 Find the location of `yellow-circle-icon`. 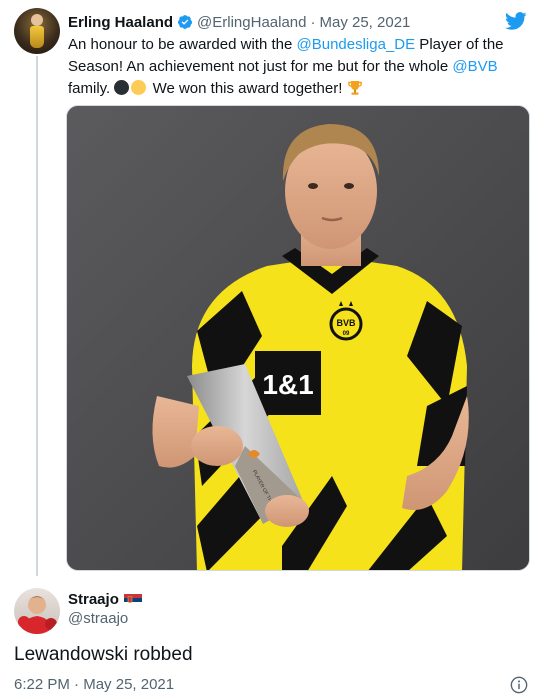

yellow-circle-icon is located at coordinates (139, 87).